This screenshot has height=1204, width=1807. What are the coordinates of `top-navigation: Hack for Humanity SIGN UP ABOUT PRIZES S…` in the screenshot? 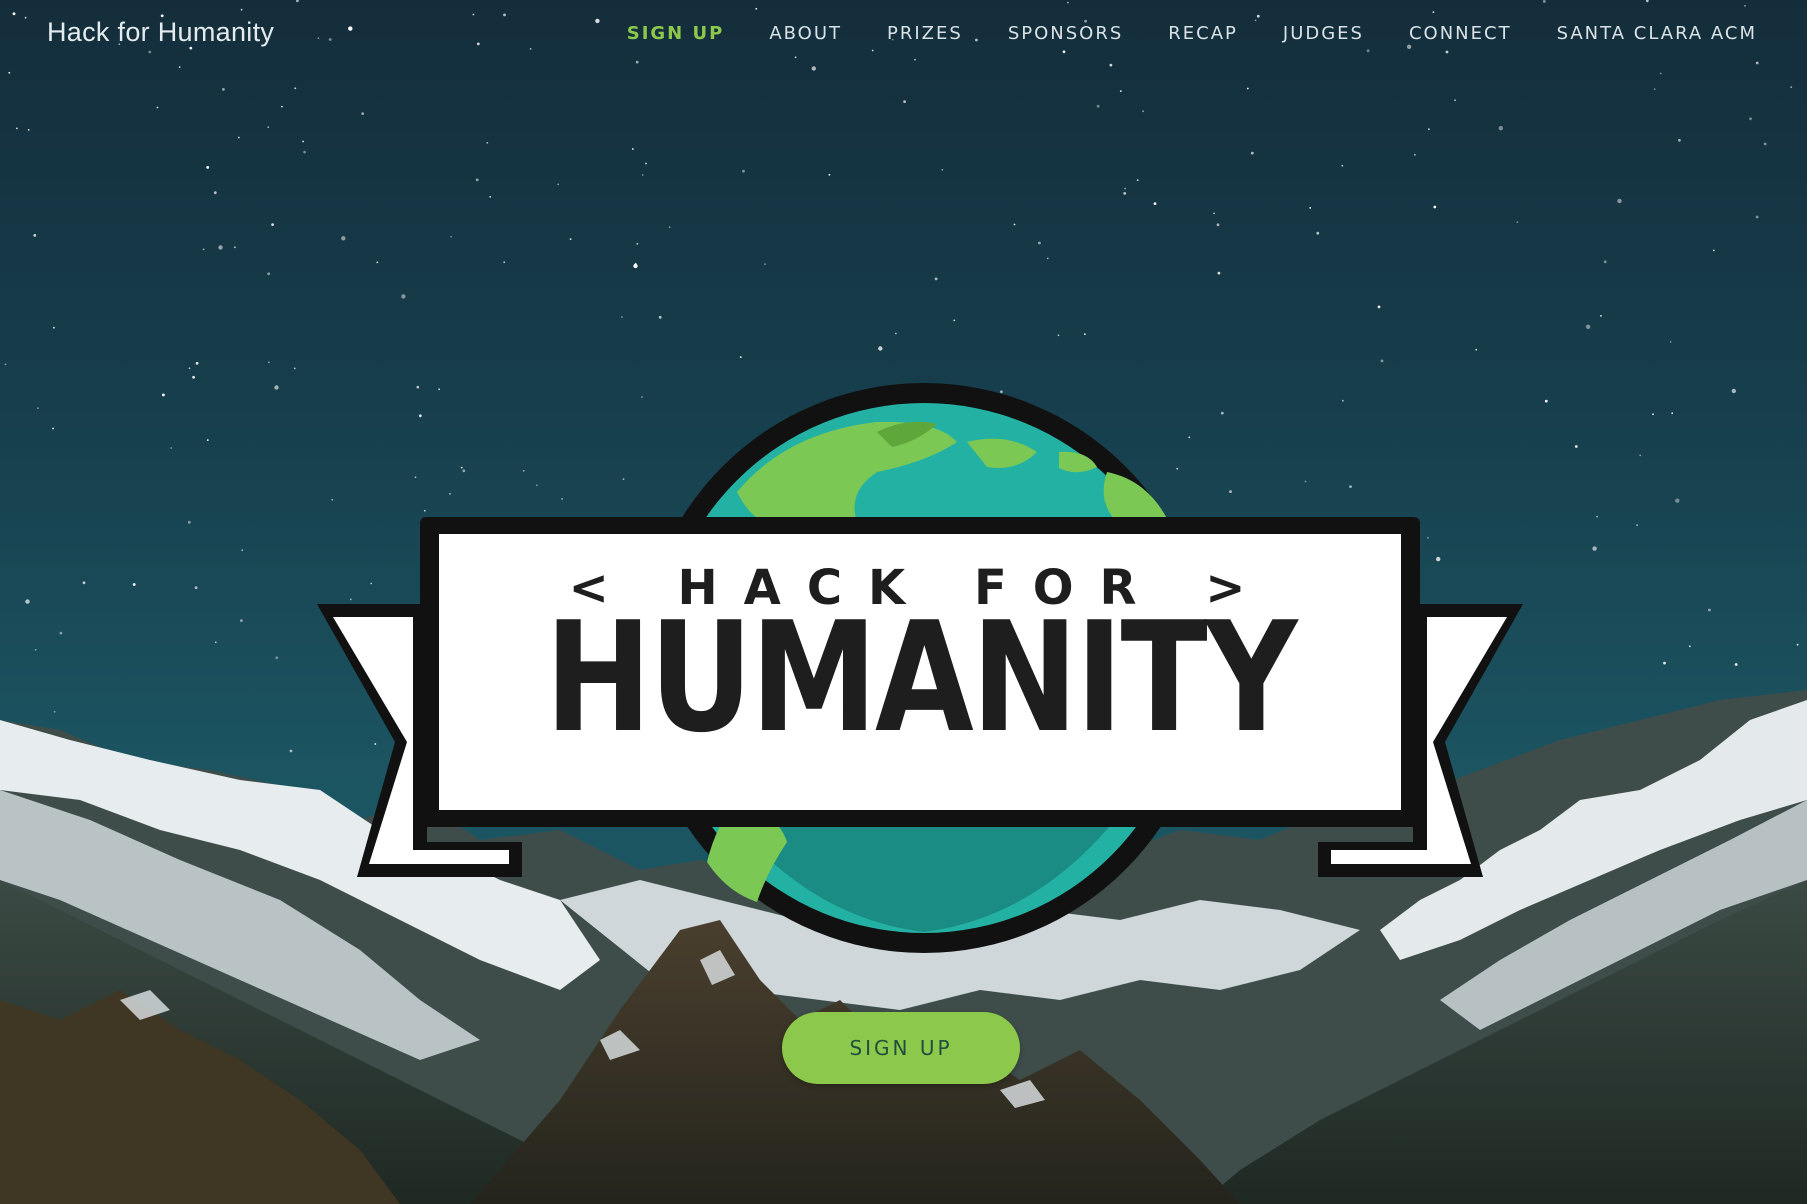 It's located at (903, 37).